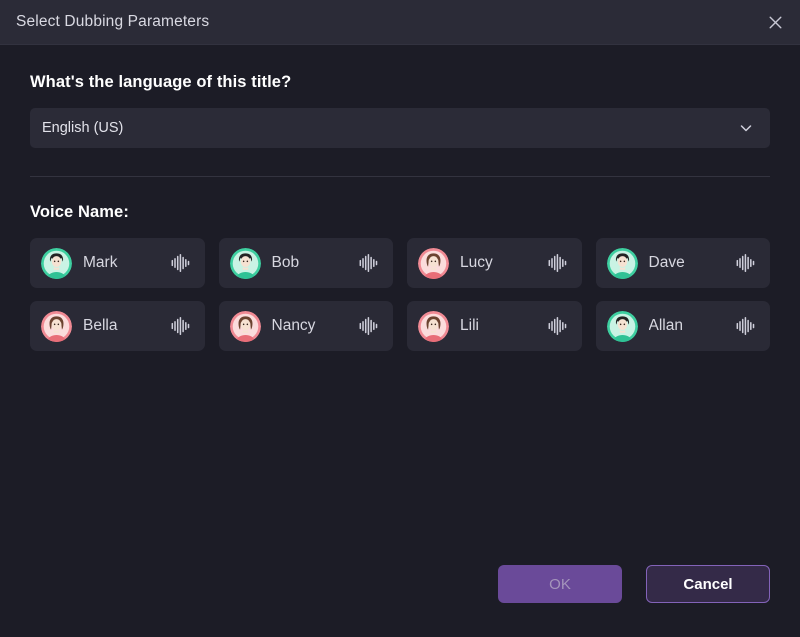  Describe the element at coordinates (79, 212) in the screenshot. I see `voice-name-label: Voice Name:` at that location.